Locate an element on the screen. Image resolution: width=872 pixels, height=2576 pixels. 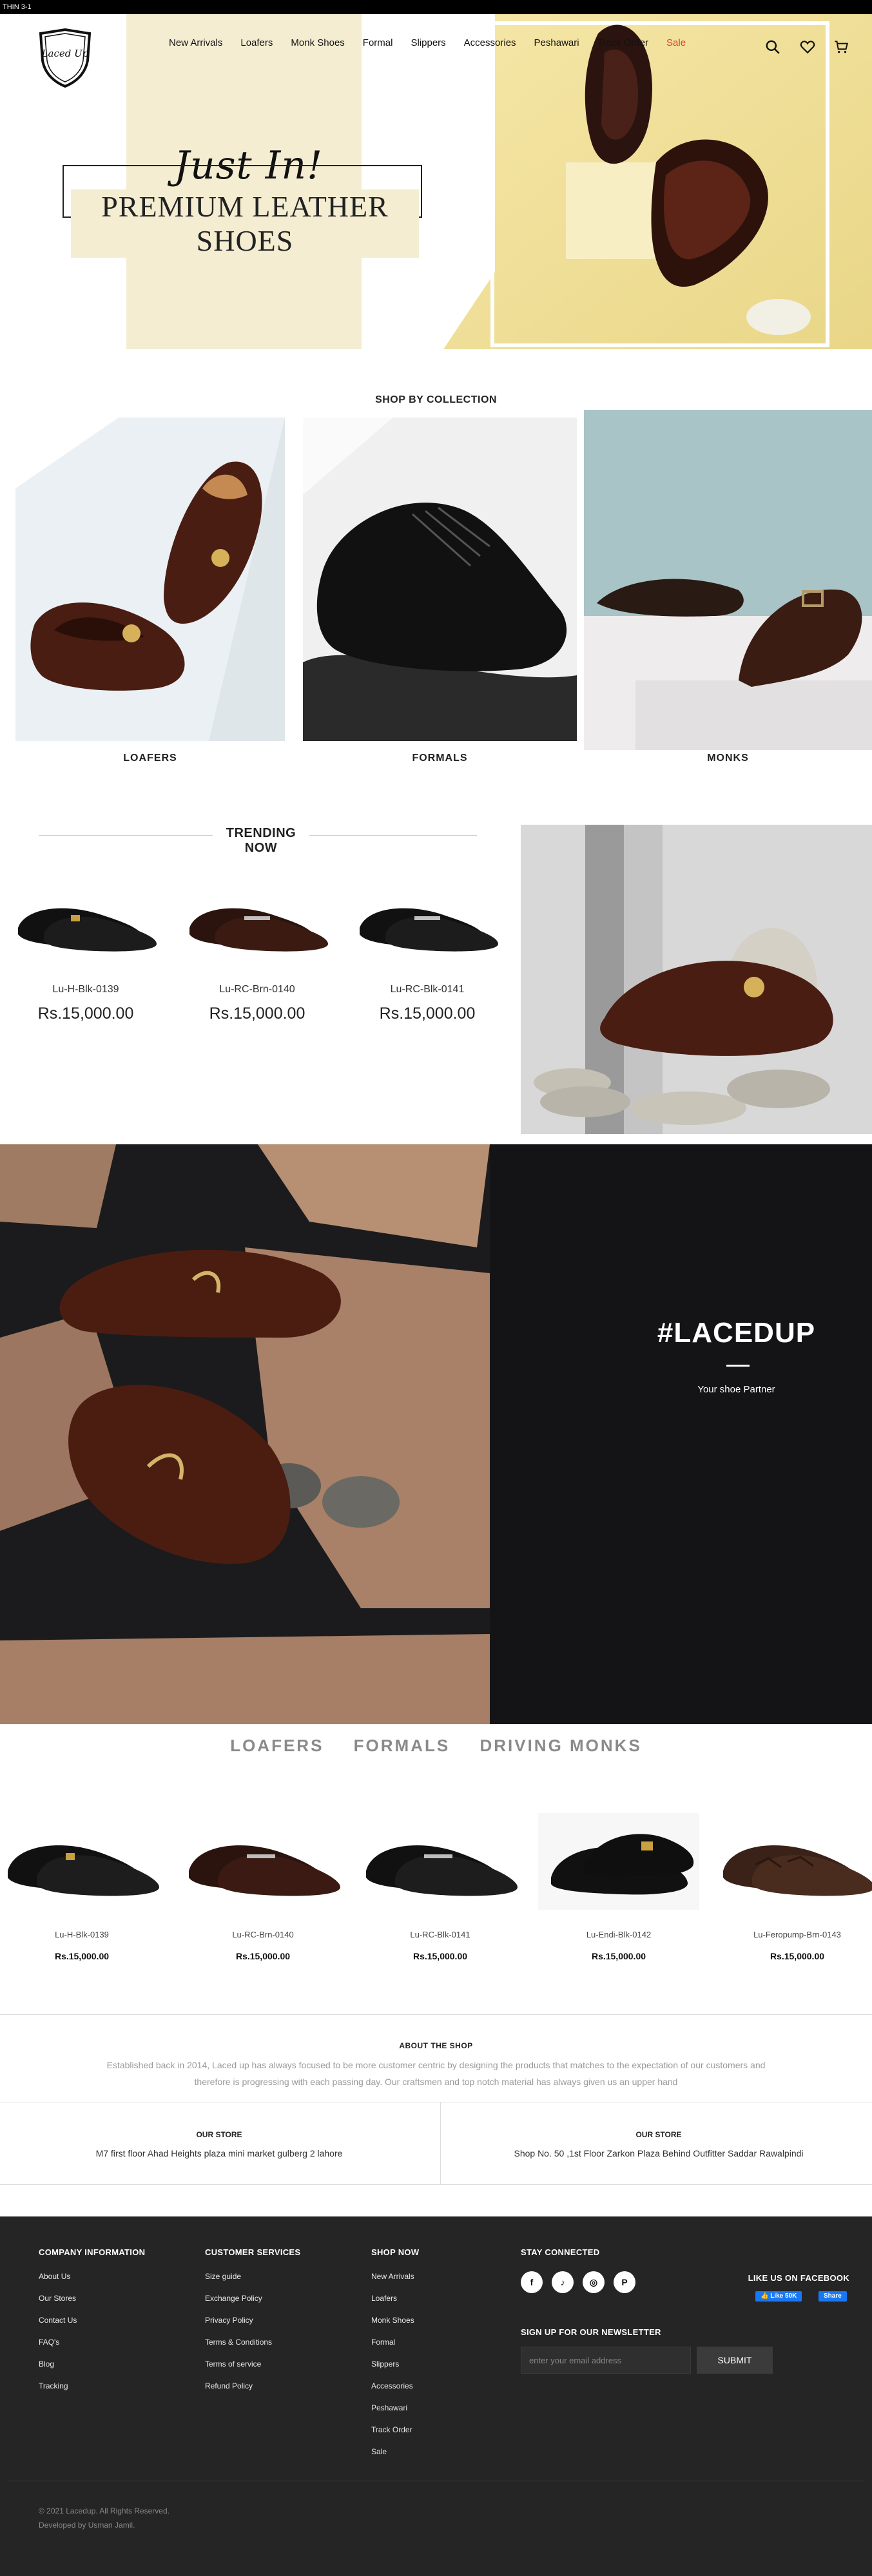
nav-new-arrivals: New Arrivals is located at coordinates (196, 43).